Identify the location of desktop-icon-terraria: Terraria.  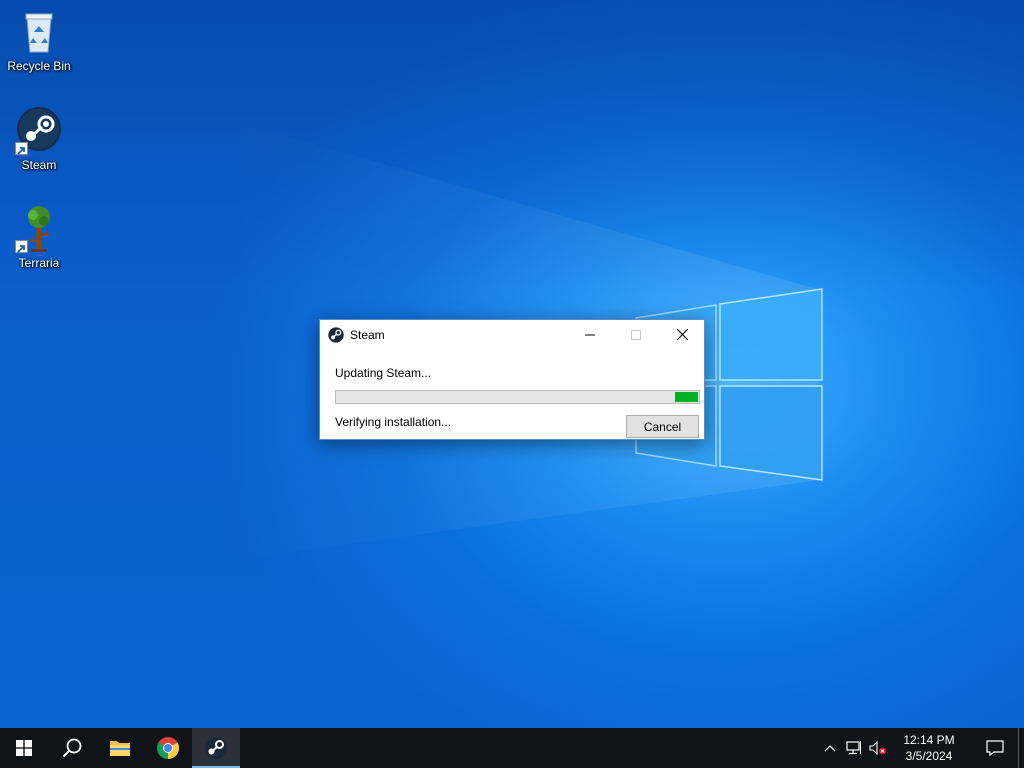
(39, 237).